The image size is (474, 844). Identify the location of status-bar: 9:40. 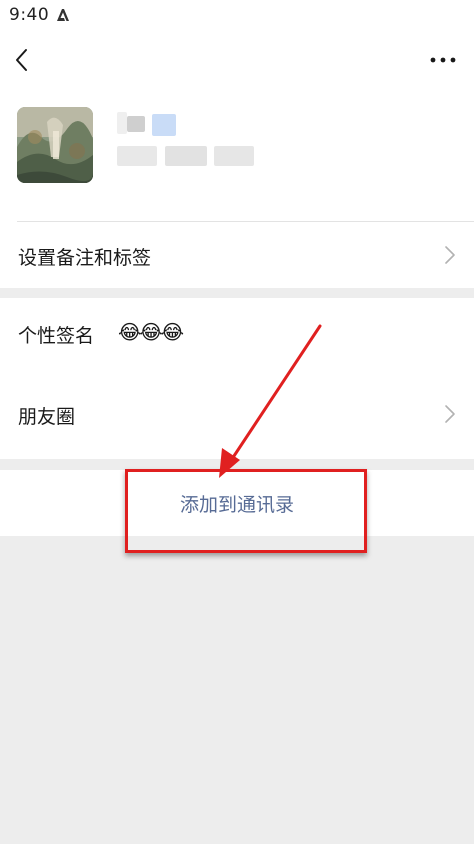
(237, 15).